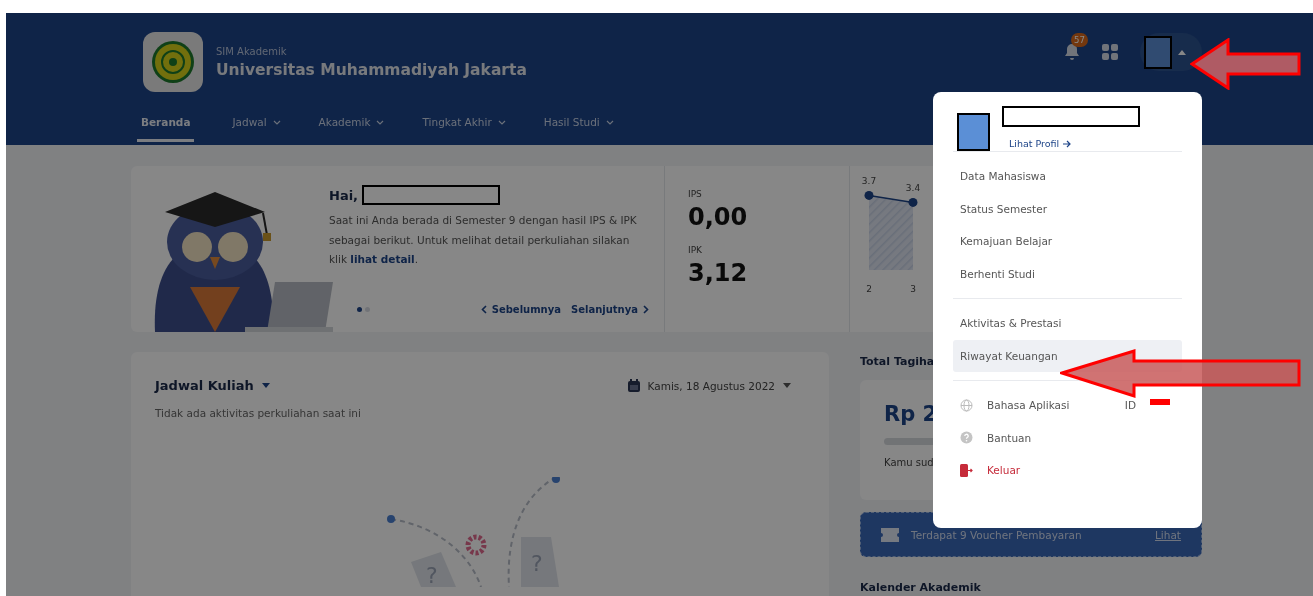 This screenshot has width=1313, height=596. I want to click on app-name: SIM Akademik, so click(252, 51).